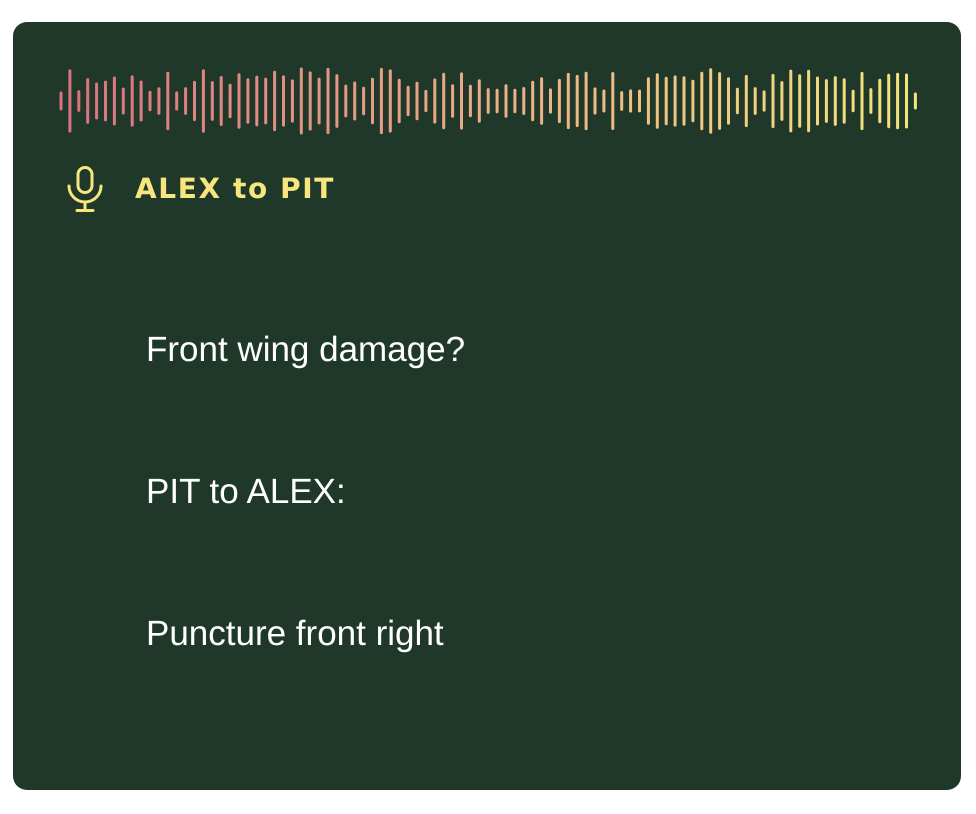 This screenshot has height=814, width=976. Describe the element at coordinates (295, 634) in the screenshot. I see `transcript-line: Puncture front right` at that location.